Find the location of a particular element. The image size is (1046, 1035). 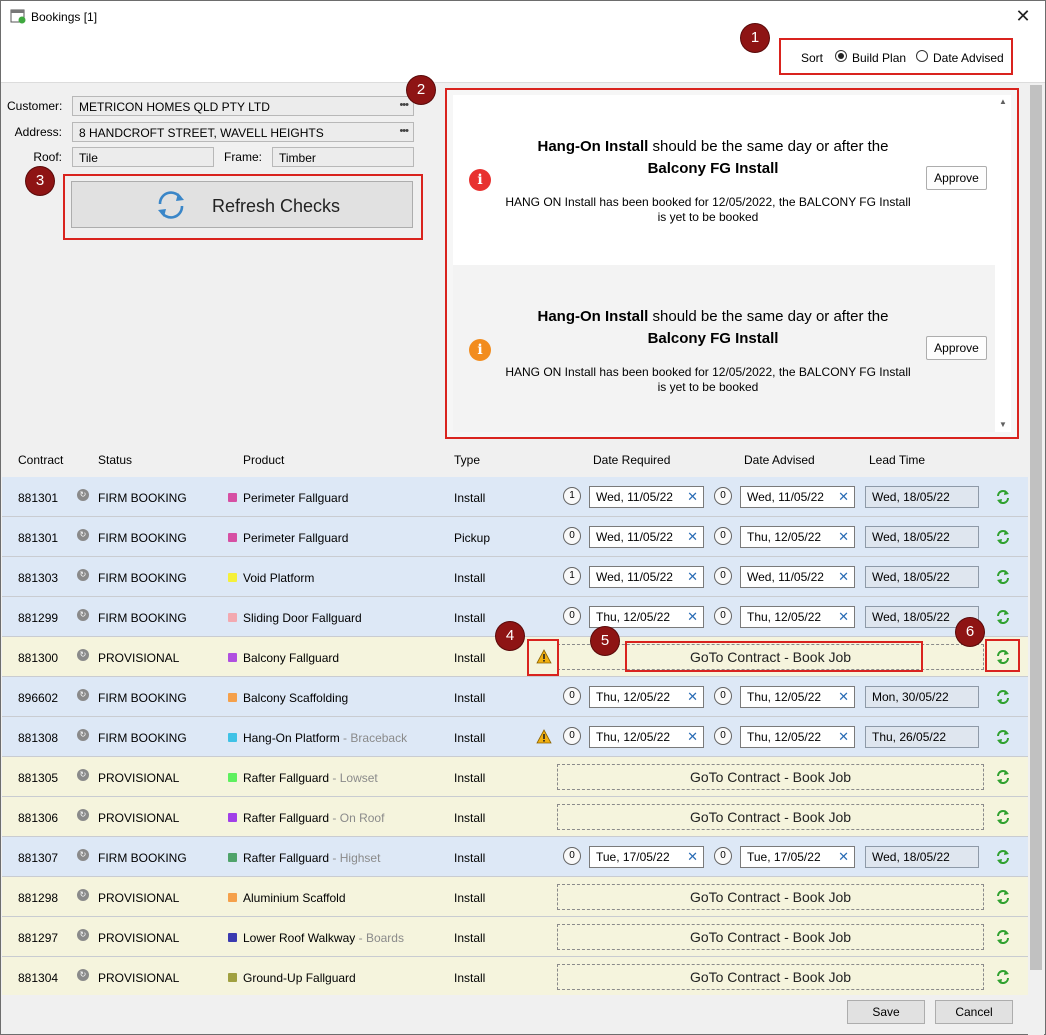

date-required-input: Tue, 17/05/22 ✕ is located at coordinates (646, 857).